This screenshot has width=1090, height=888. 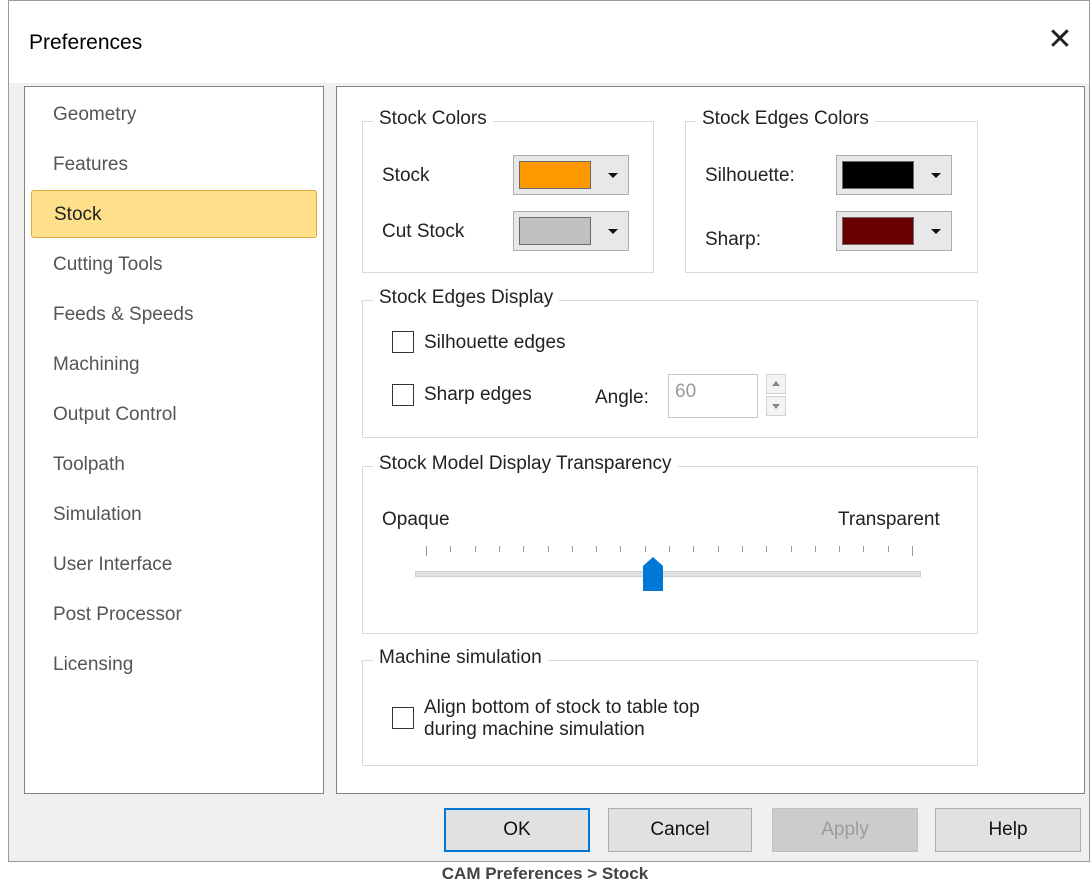 I want to click on angle-spinner, so click(x=776, y=396).